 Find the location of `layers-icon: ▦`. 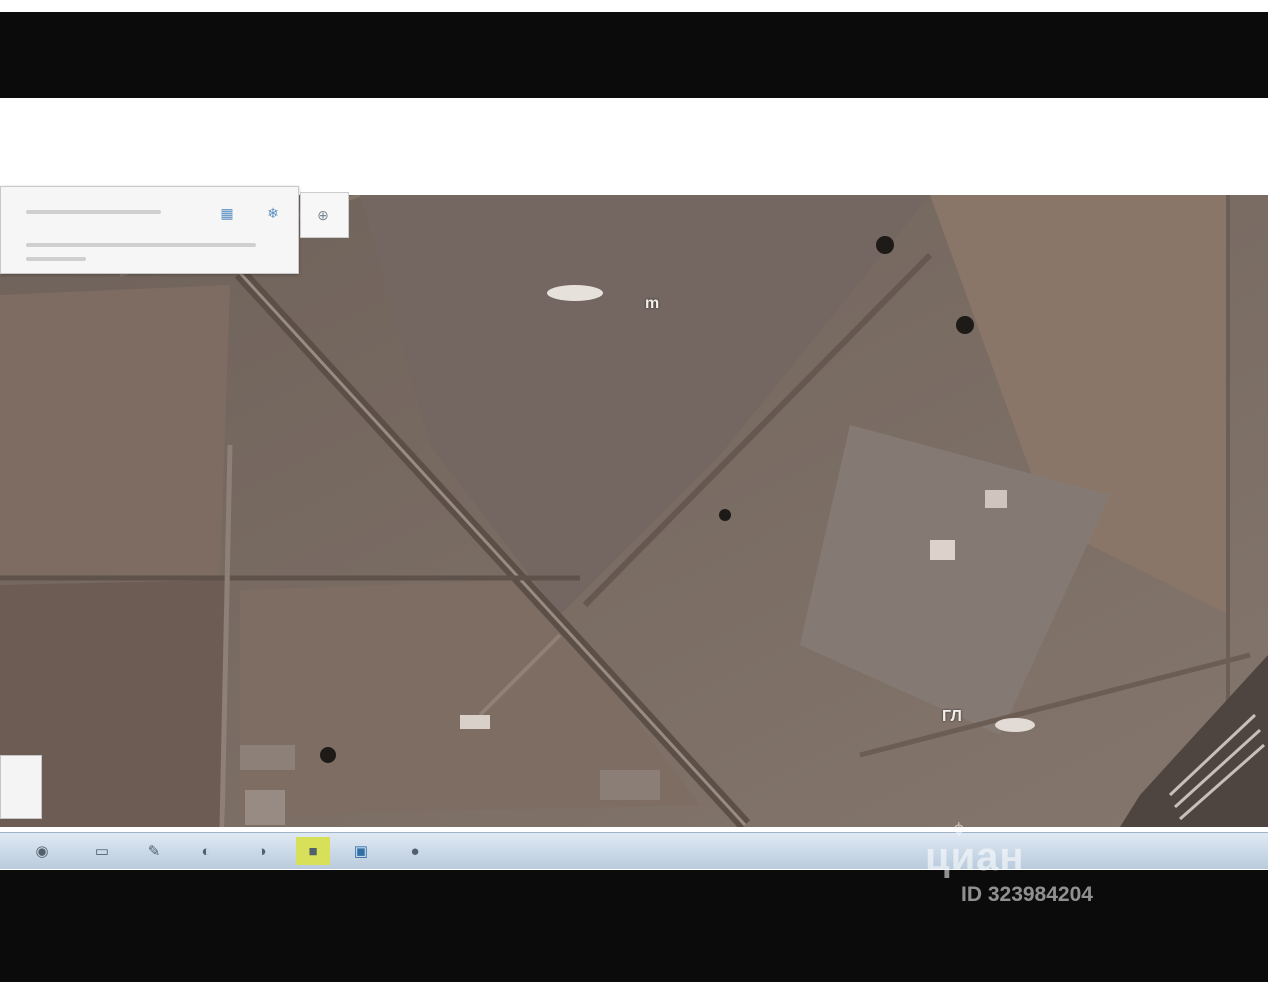

layers-icon: ▦ is located at coordinates (227, 213).